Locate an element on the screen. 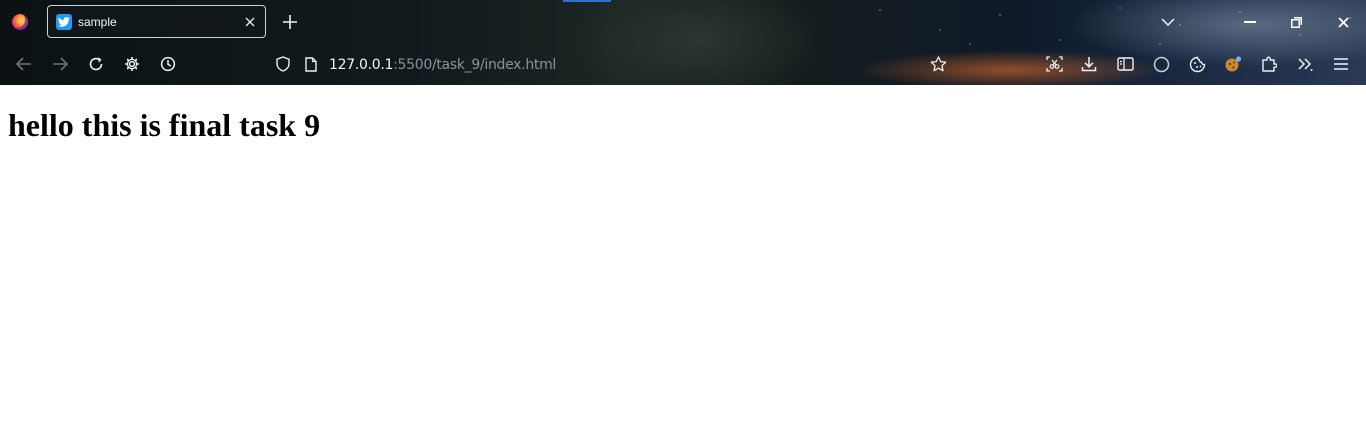 The width and height of the screenshot is (1366, 435). new-tab-button is located at coordinates (290, 22).